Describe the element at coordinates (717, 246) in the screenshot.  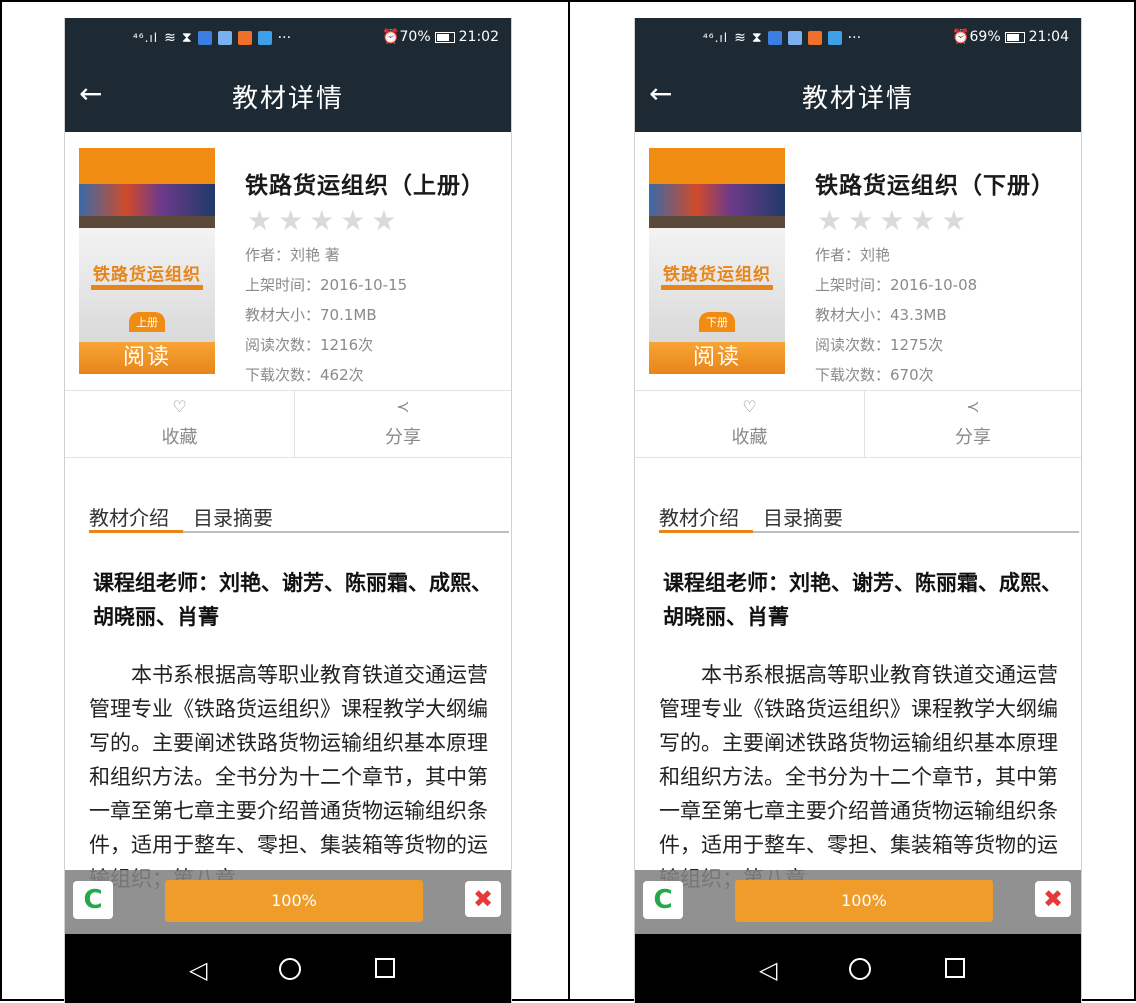
I see `book-cover: 铁路货运组织 下册` at that location.